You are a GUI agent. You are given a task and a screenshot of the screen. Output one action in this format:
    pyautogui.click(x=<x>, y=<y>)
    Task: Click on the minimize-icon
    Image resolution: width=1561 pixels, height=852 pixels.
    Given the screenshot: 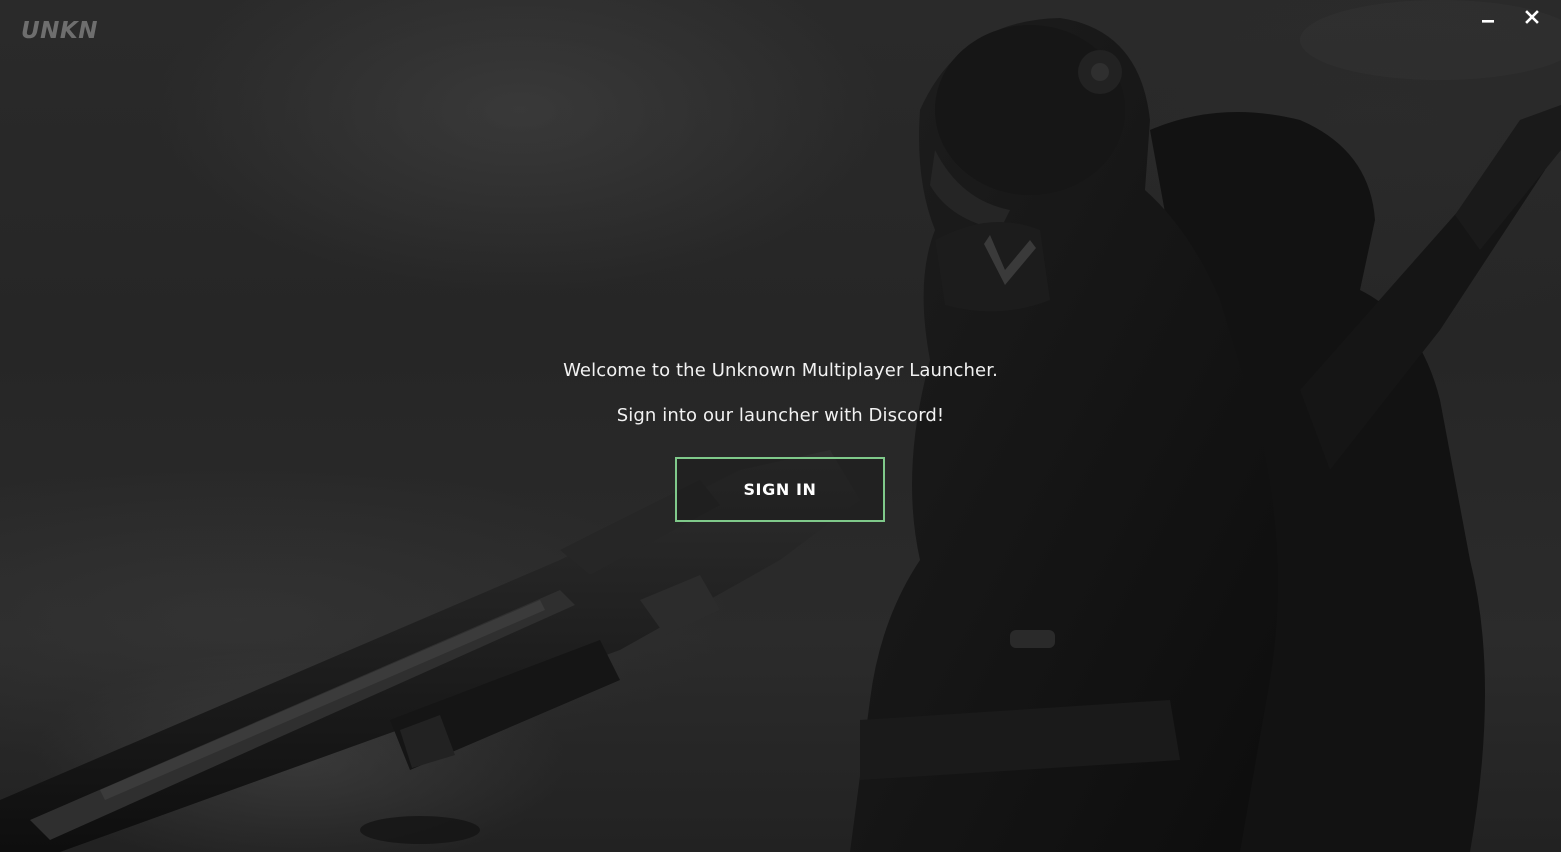 What is the action you would take?
    pyautogui.click(x=1488, y=21)
    